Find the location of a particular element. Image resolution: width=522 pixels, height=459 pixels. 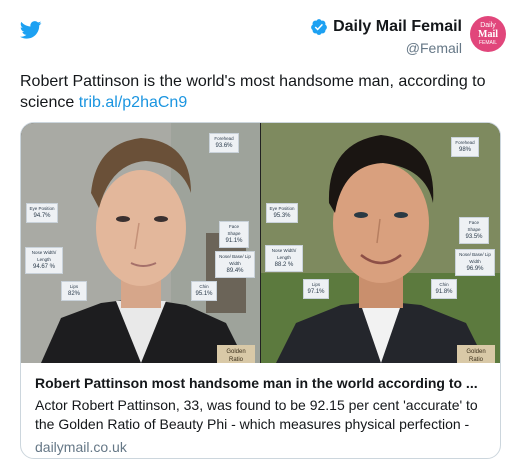

left-label-nose-lip: Nose/ Base/ Lip Width 89.4% is located at coordinates (235, 264).